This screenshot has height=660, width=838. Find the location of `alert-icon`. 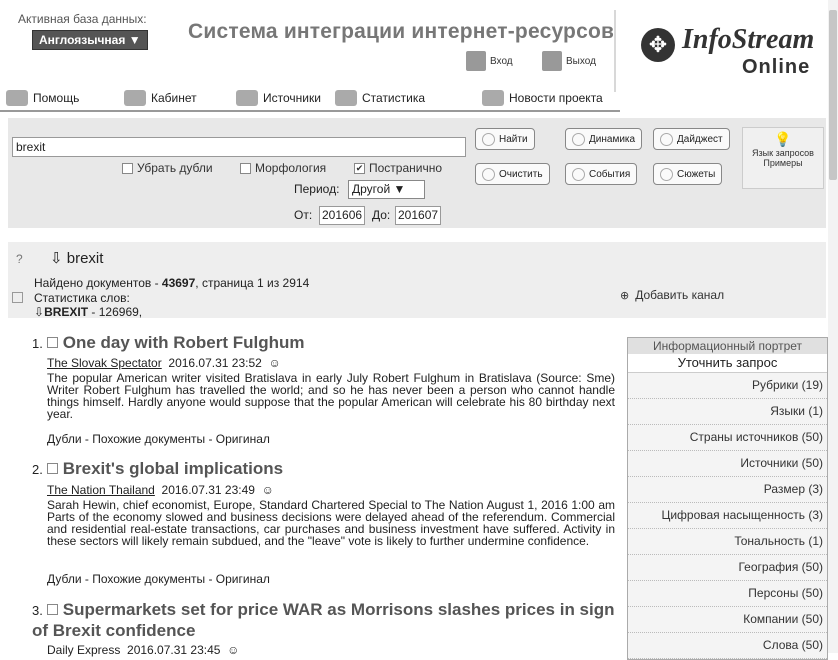

alert-icon is located at coordinates (578, 174).